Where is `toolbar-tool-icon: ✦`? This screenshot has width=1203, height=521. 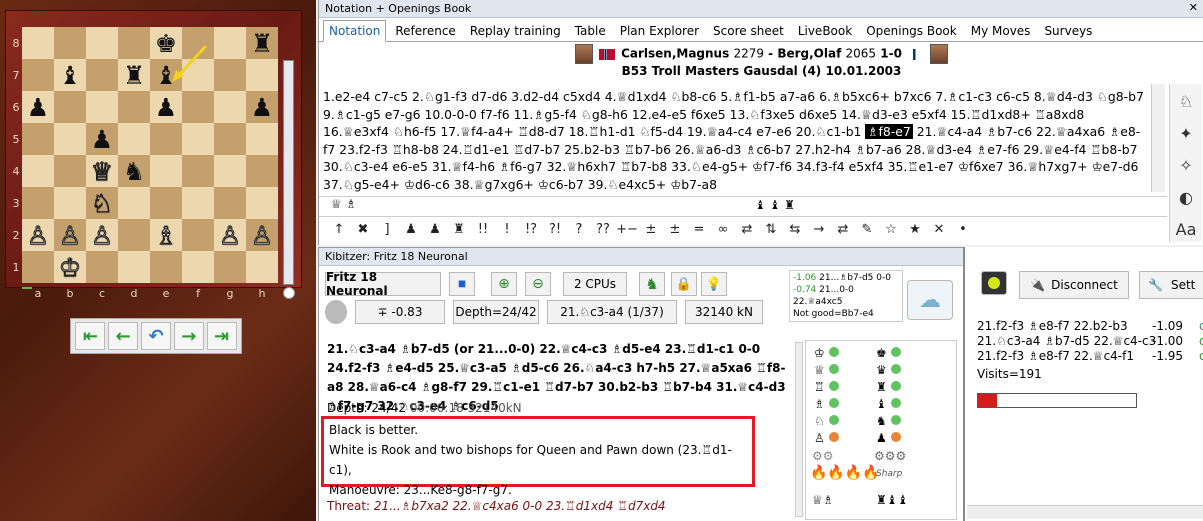
toolbar-tool-icon: ✦ is located at coordinates (1186, 134).